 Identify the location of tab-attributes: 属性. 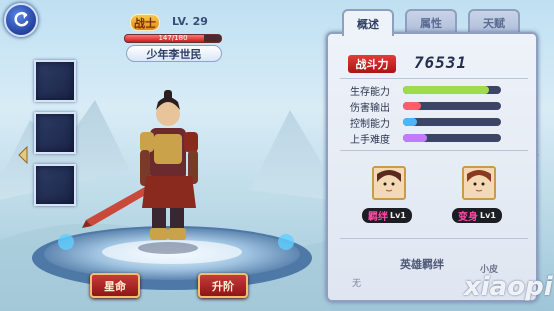
(431, 21).